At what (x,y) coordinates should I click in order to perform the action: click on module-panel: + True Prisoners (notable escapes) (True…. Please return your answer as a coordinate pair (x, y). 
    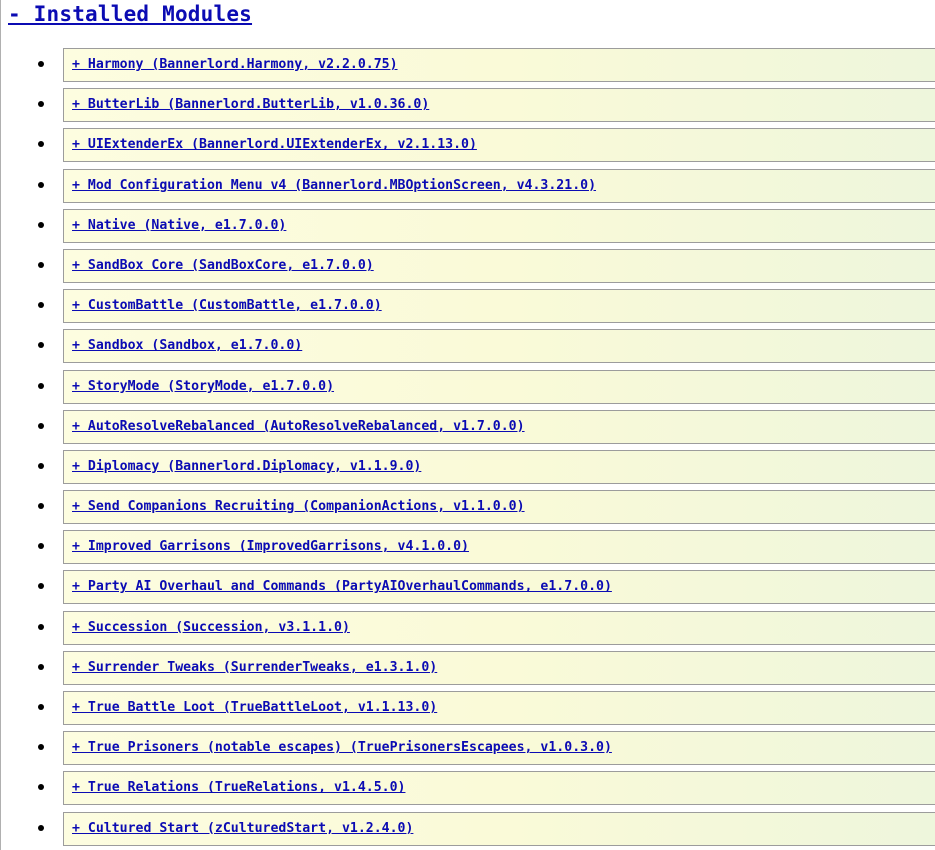
    Looking at the image, I should click on (499, 748).